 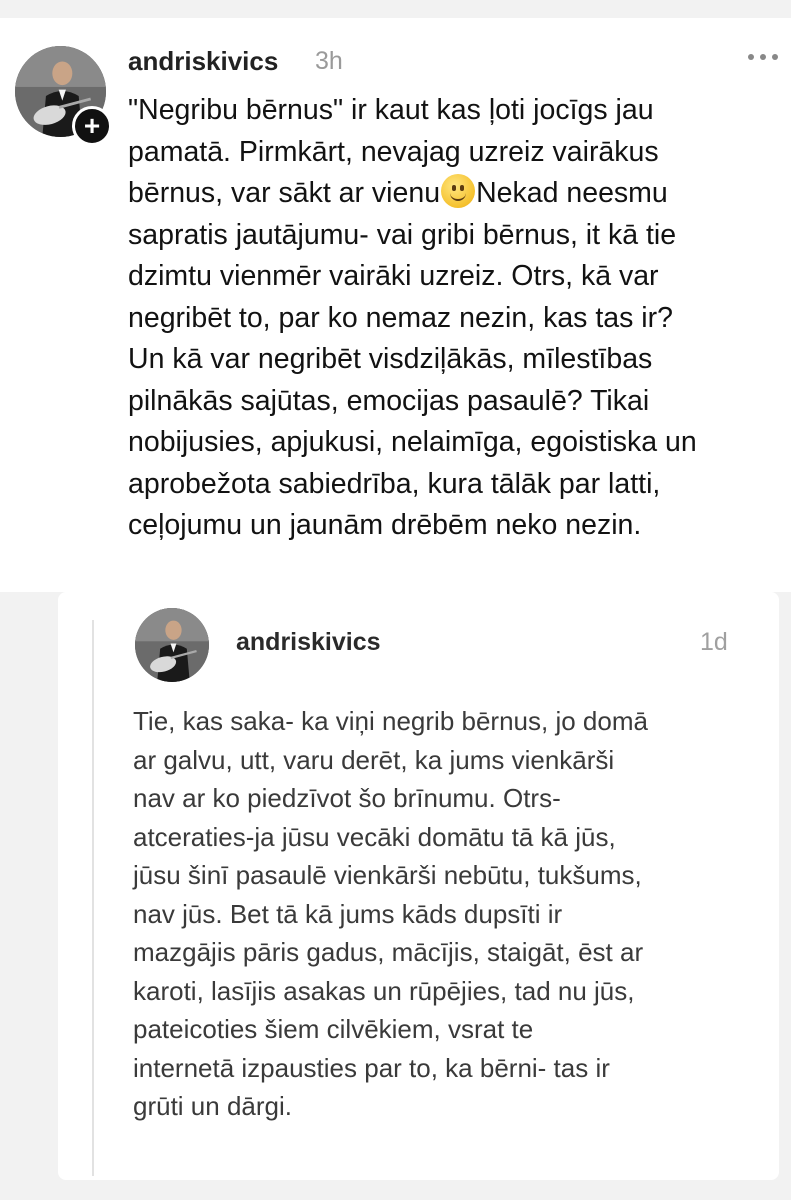 I want to click on reply-username: andriskivics, so click(x=308, y=642).